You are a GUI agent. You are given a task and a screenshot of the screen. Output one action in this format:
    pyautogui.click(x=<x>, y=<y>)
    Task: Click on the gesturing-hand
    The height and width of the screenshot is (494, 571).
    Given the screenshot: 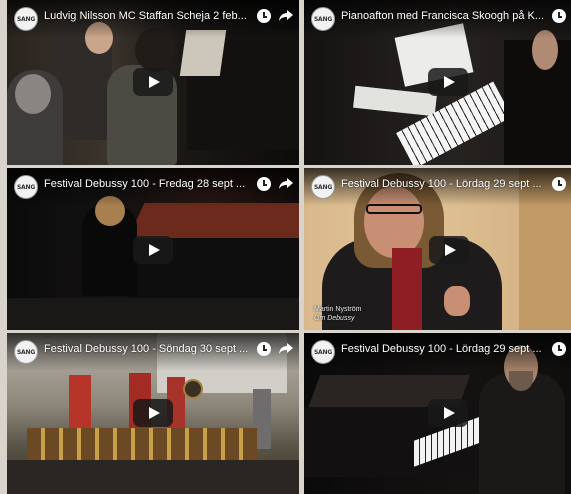 What is the action you would take?
    pyautogui.click(x=457, y=301)
    